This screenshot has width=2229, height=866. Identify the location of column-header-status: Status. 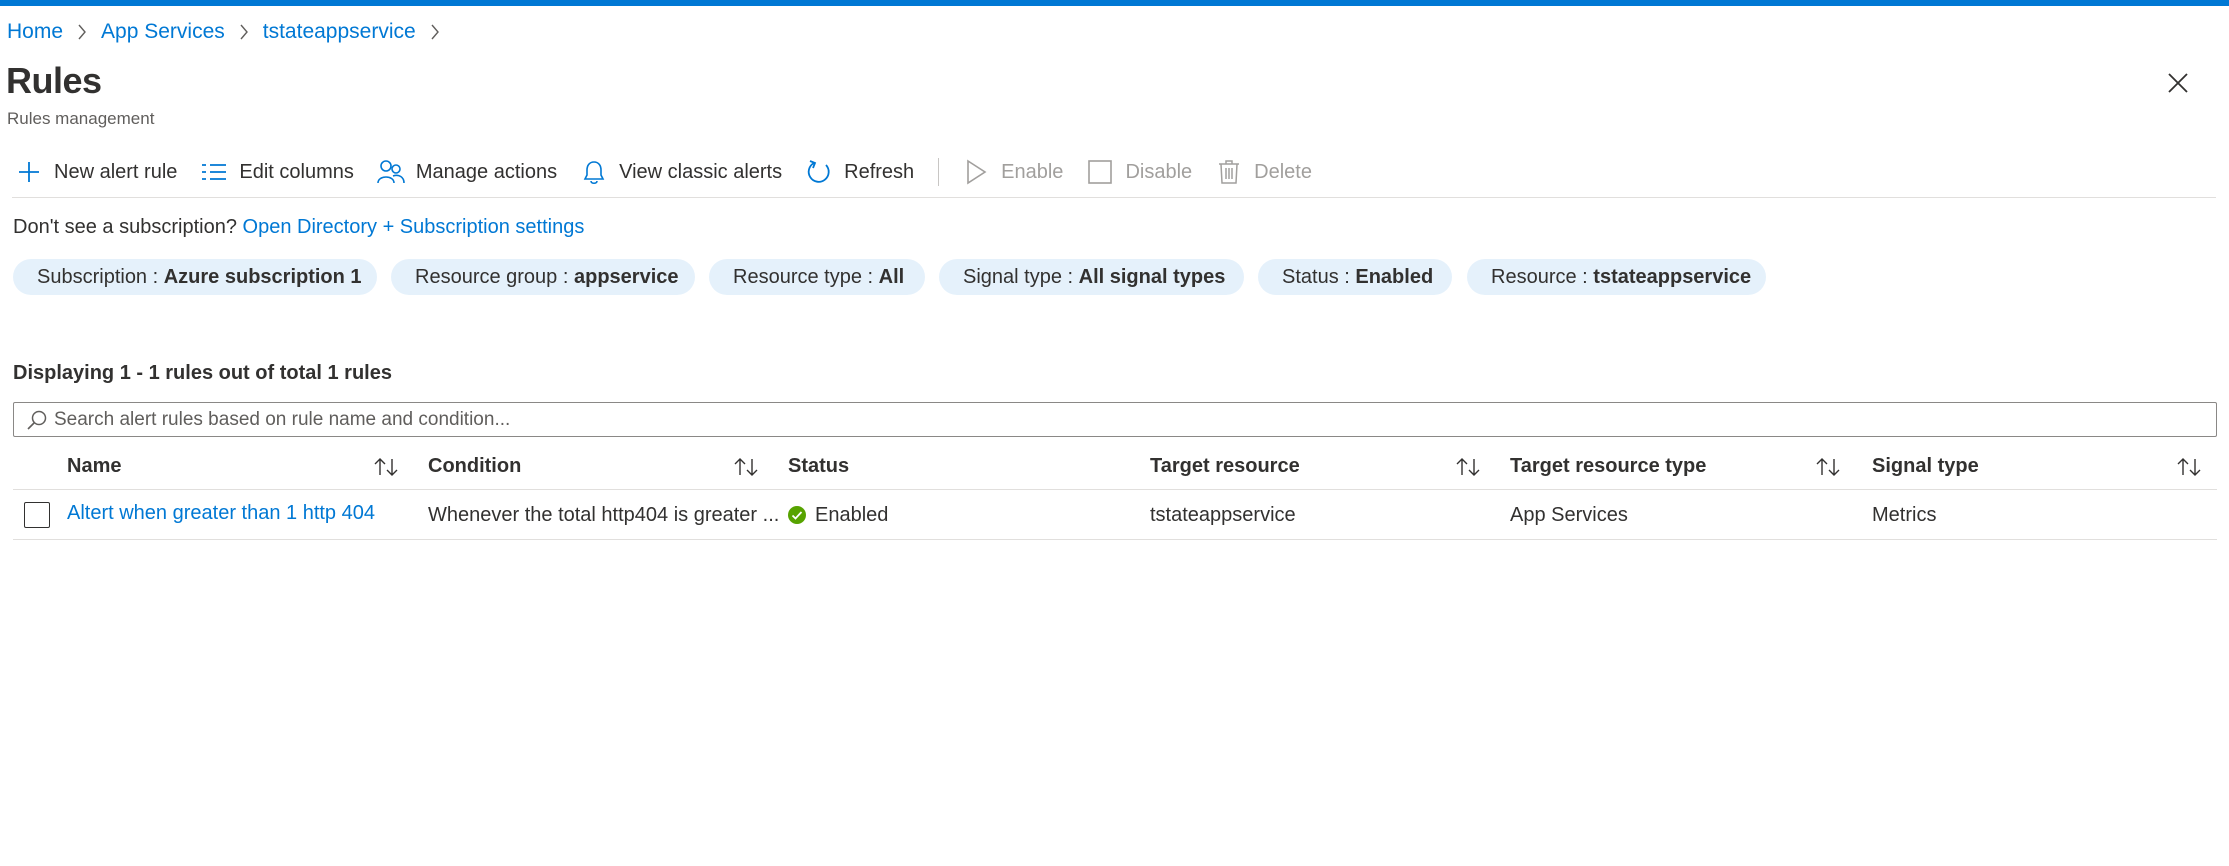
(818, 466).